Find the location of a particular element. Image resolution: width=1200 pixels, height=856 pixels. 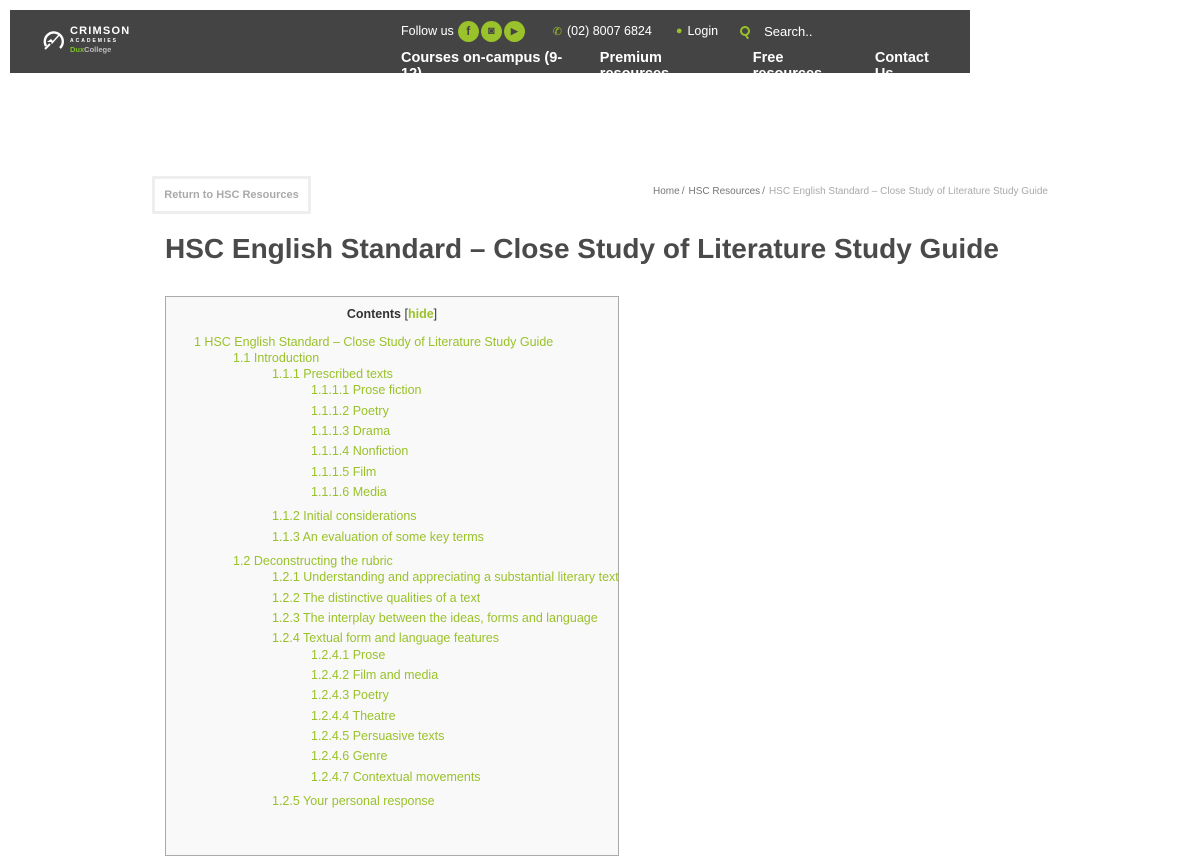

toc-item: 1.1.1.2 Poetry is located at coordinates (350, 411).